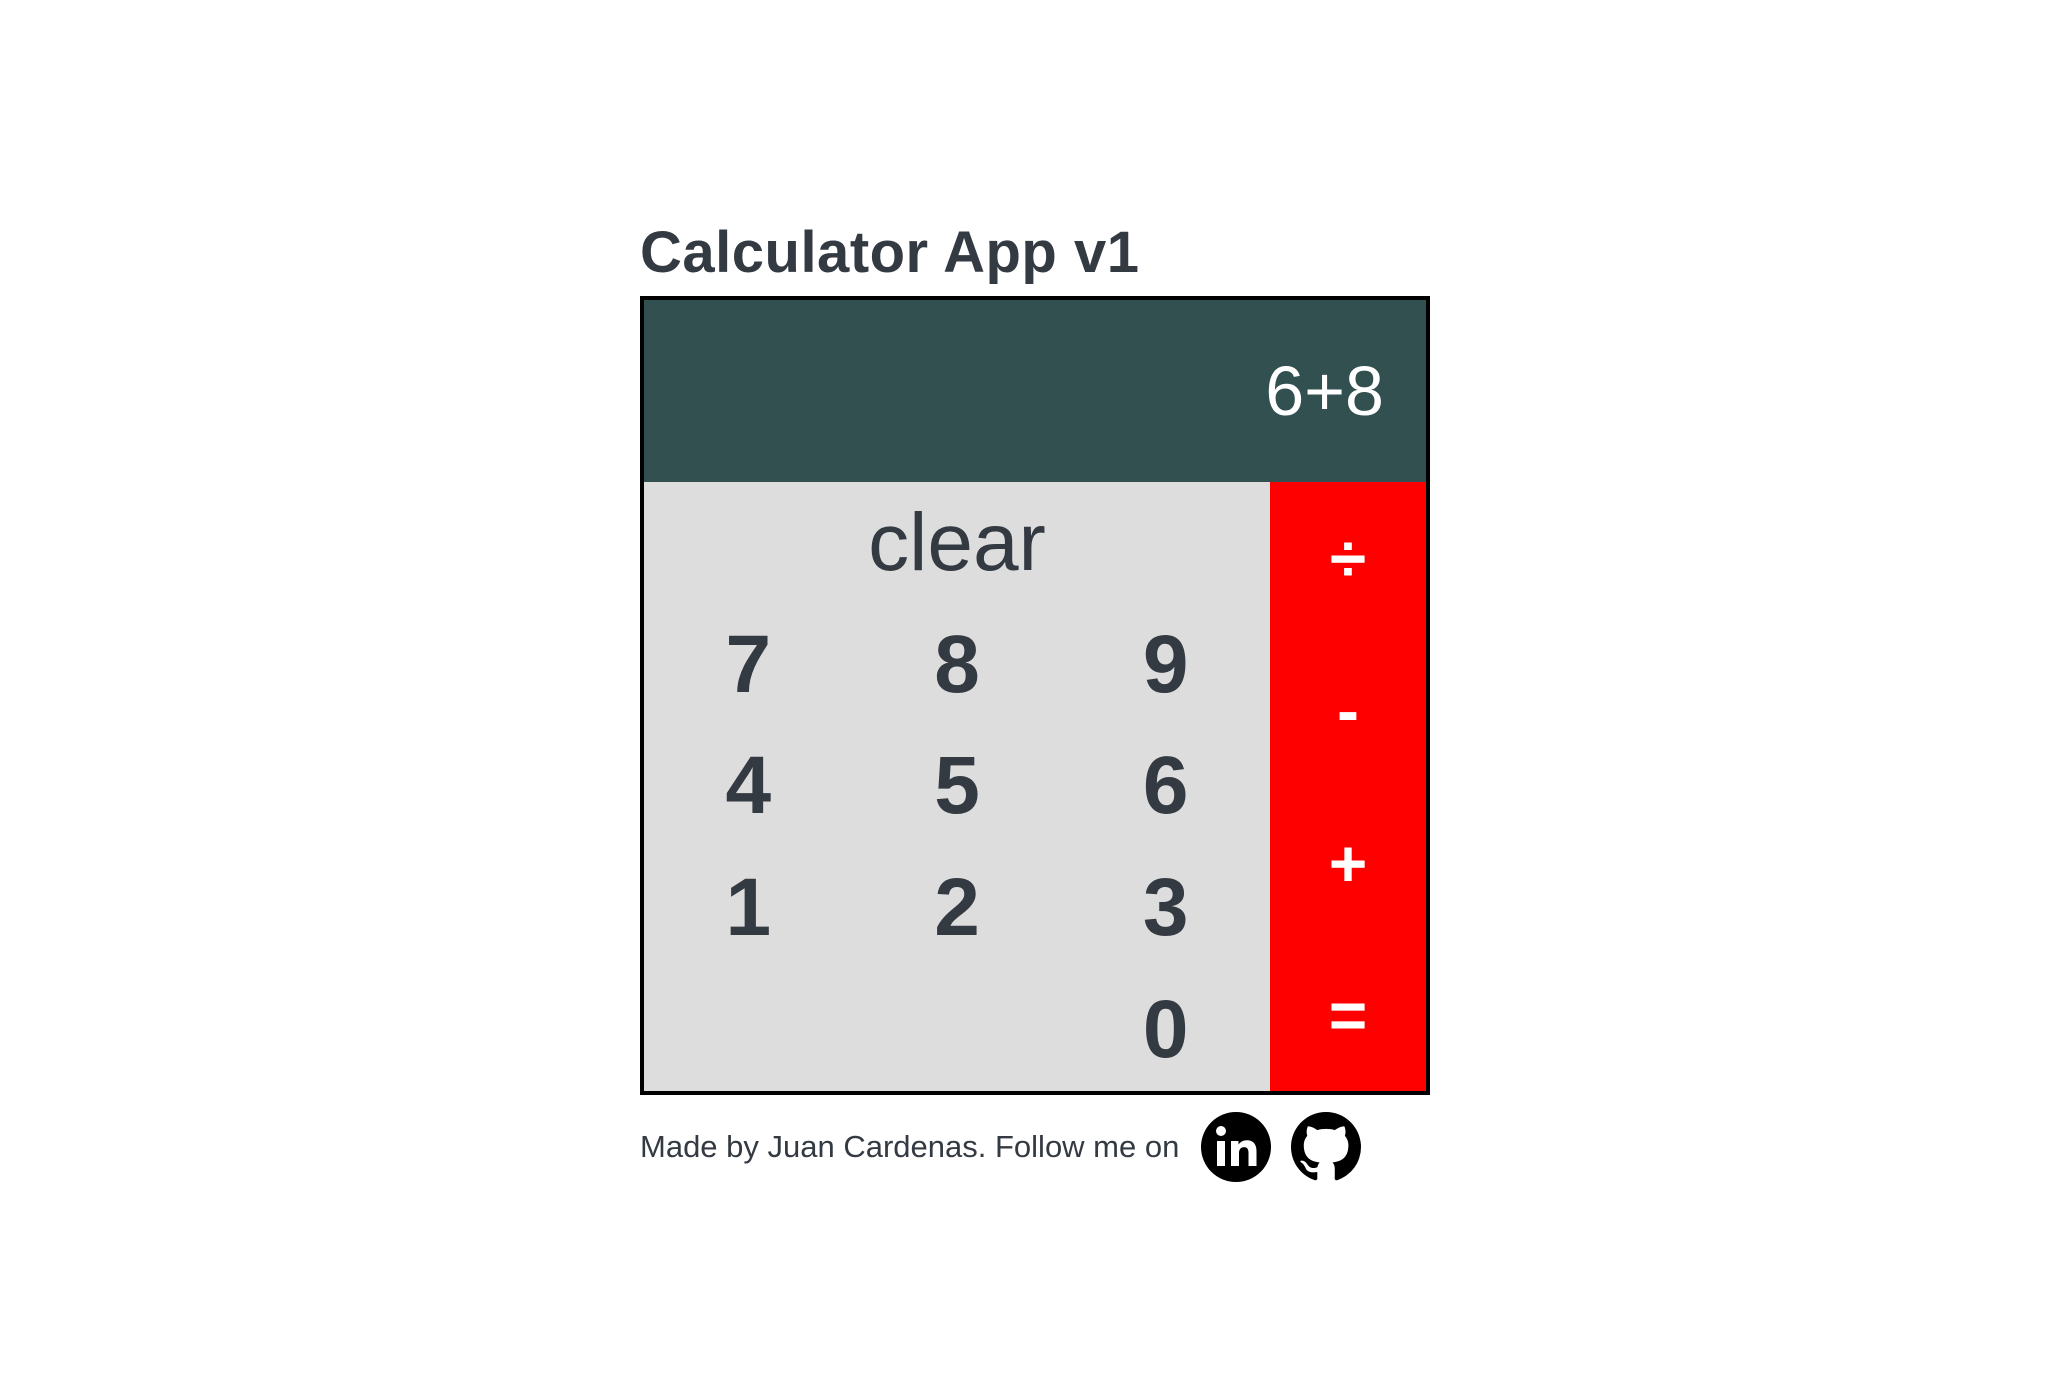  What do you see at coordinates (748, 908) in the screenshot?
I see `digit-1-button: 1` at bounding box center [748, 908].